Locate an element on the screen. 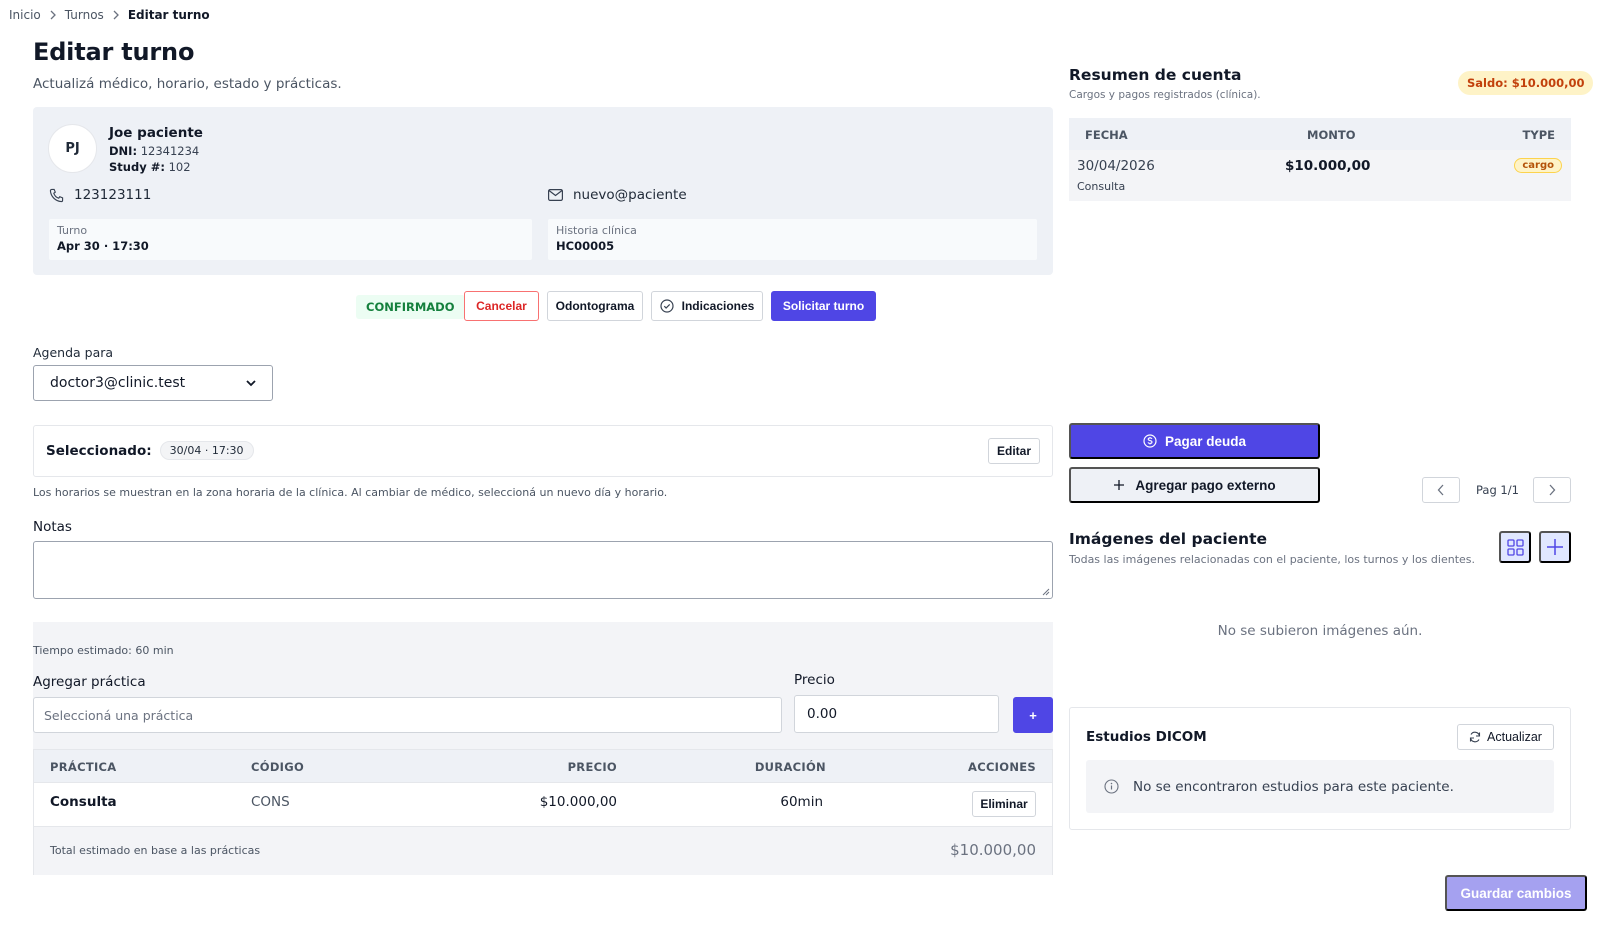 The height and width of the screenshot is (932, 1600). dicom-title: Estudios DICOM is located at coordinates (1146, 737).